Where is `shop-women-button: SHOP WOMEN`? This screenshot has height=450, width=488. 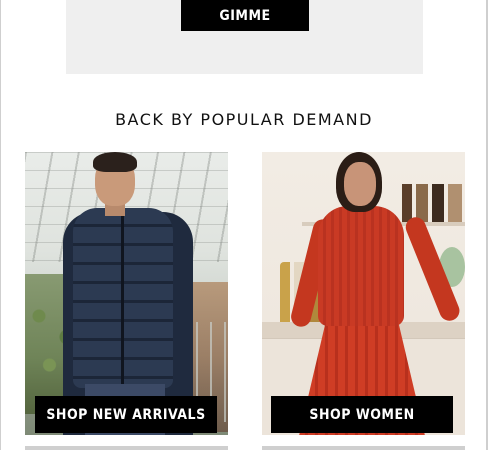 shop-women-button: SHOP WOMEN is located at coordinates (362, 414).